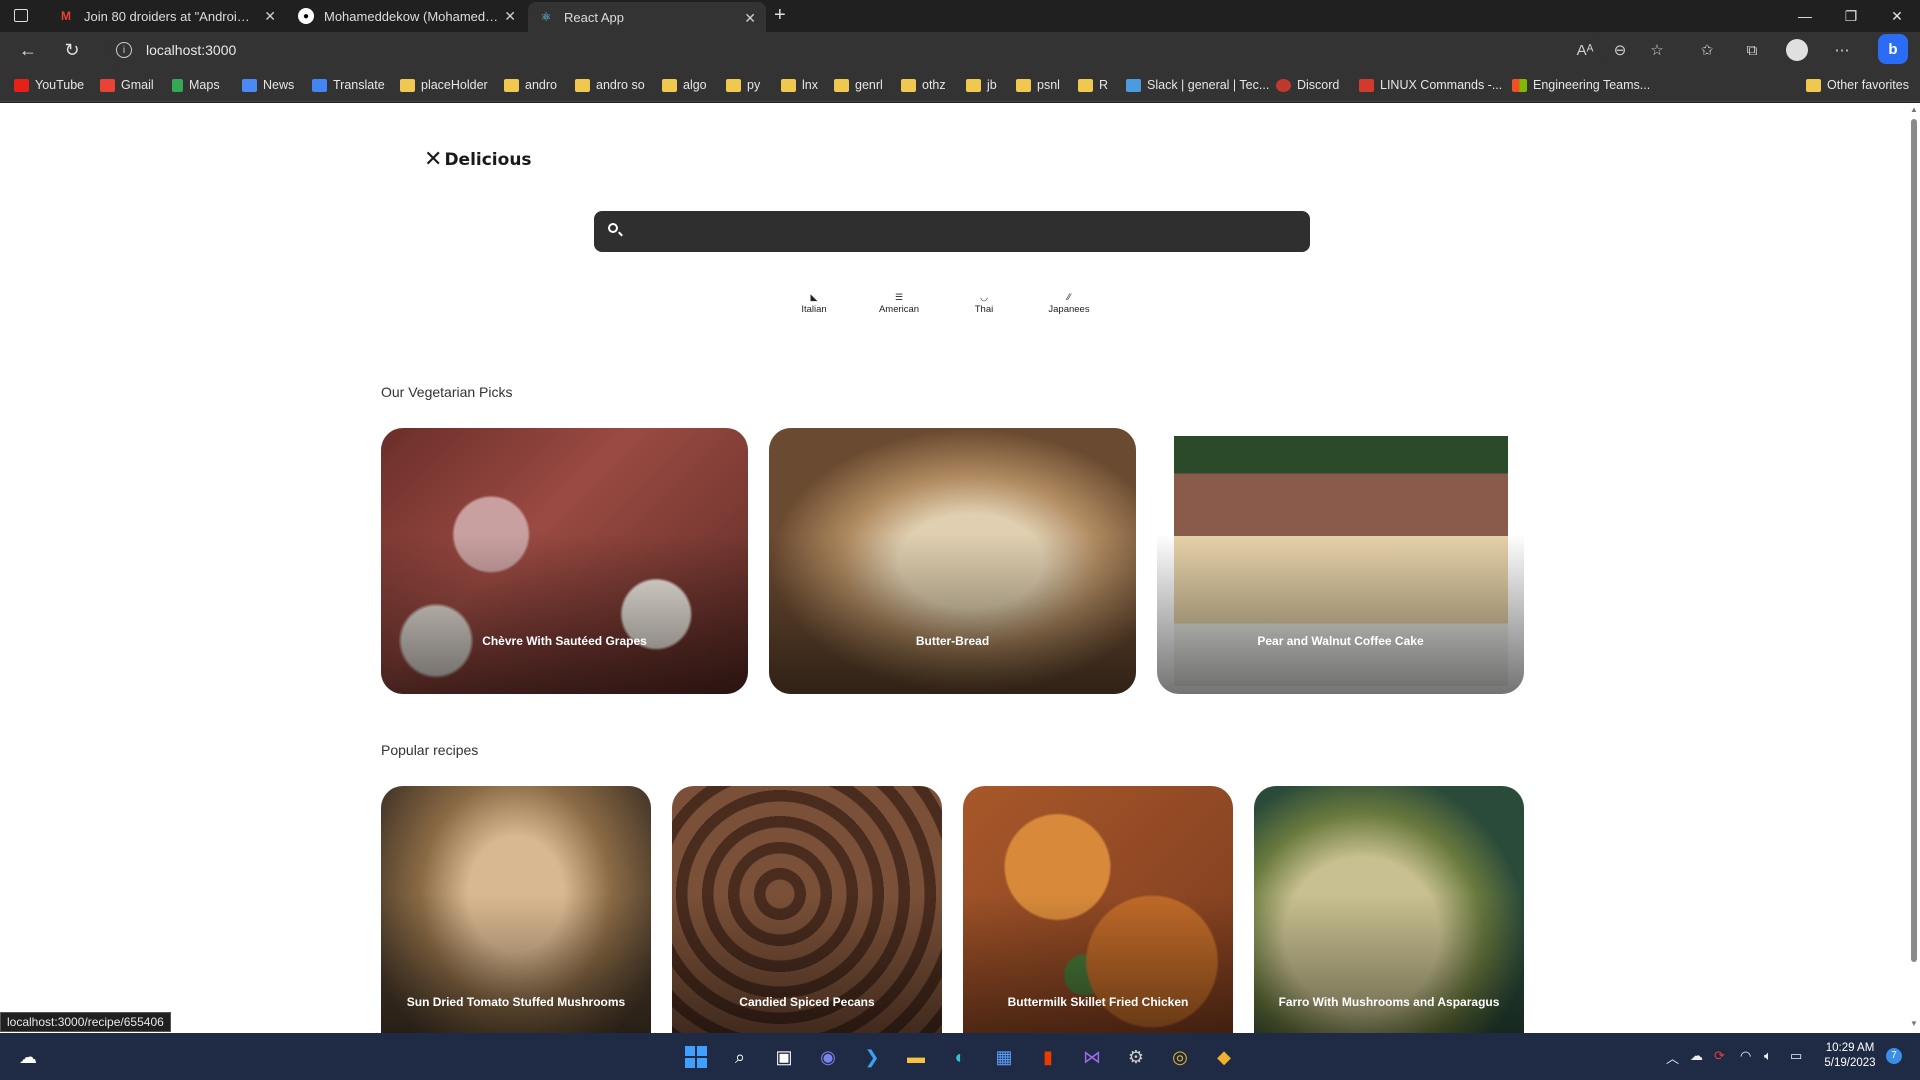  I want to click on bookmark-folder: andro so, so click(610, 85).